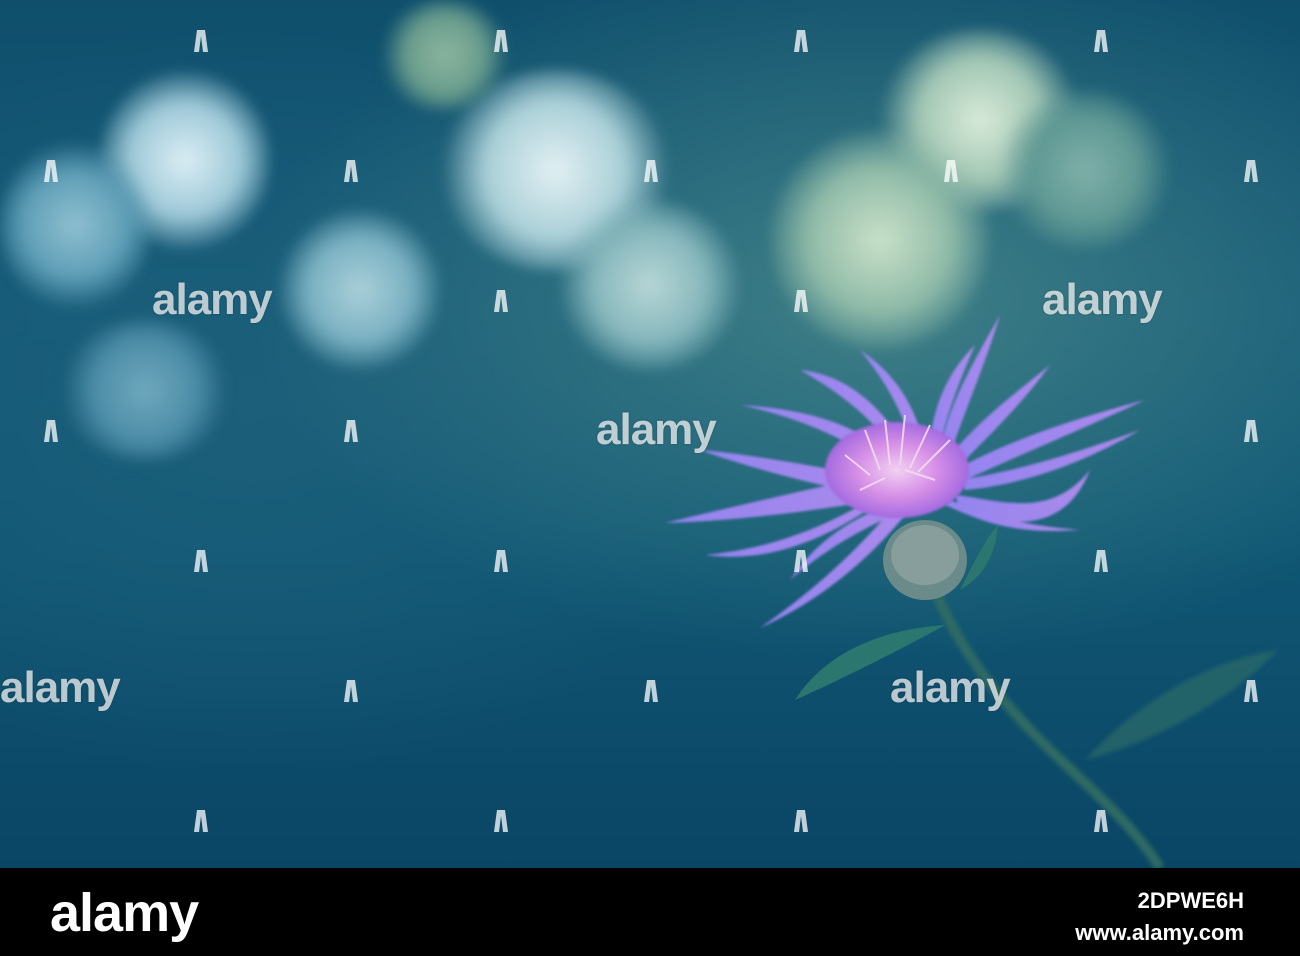  What do you see at coordinates (1159, 917) in the screenshot?
I see `image-info: 2DPWE6H www.alamy.com` at bounding box center [1159, 917].